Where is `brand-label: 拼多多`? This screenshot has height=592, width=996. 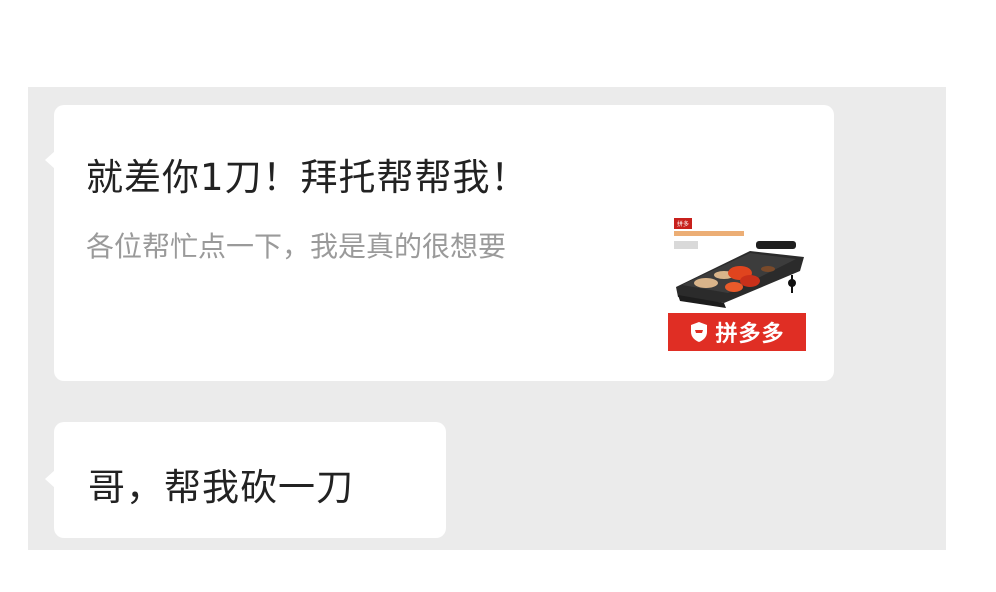
brand-label: 拼多多 is located at coordinates (750, 334).